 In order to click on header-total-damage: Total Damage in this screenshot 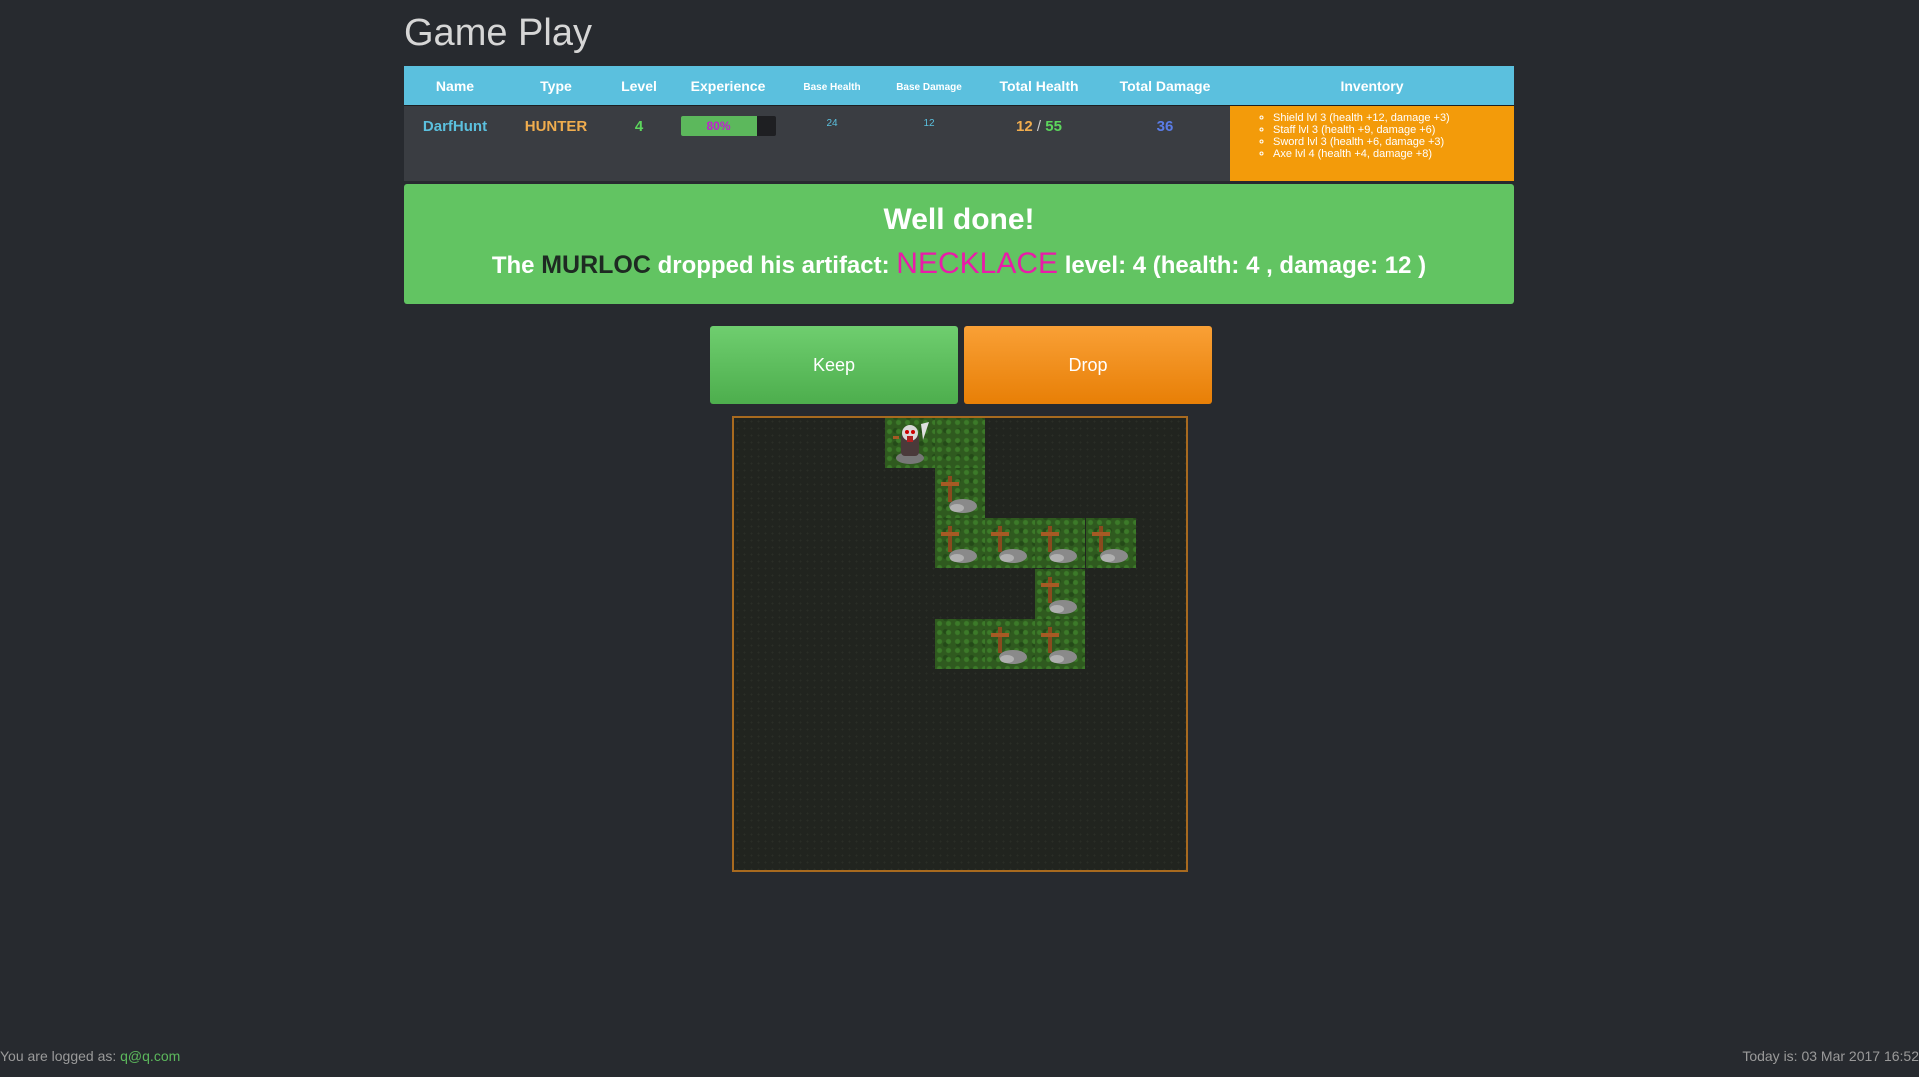, I will do `click(1165, 86)`.